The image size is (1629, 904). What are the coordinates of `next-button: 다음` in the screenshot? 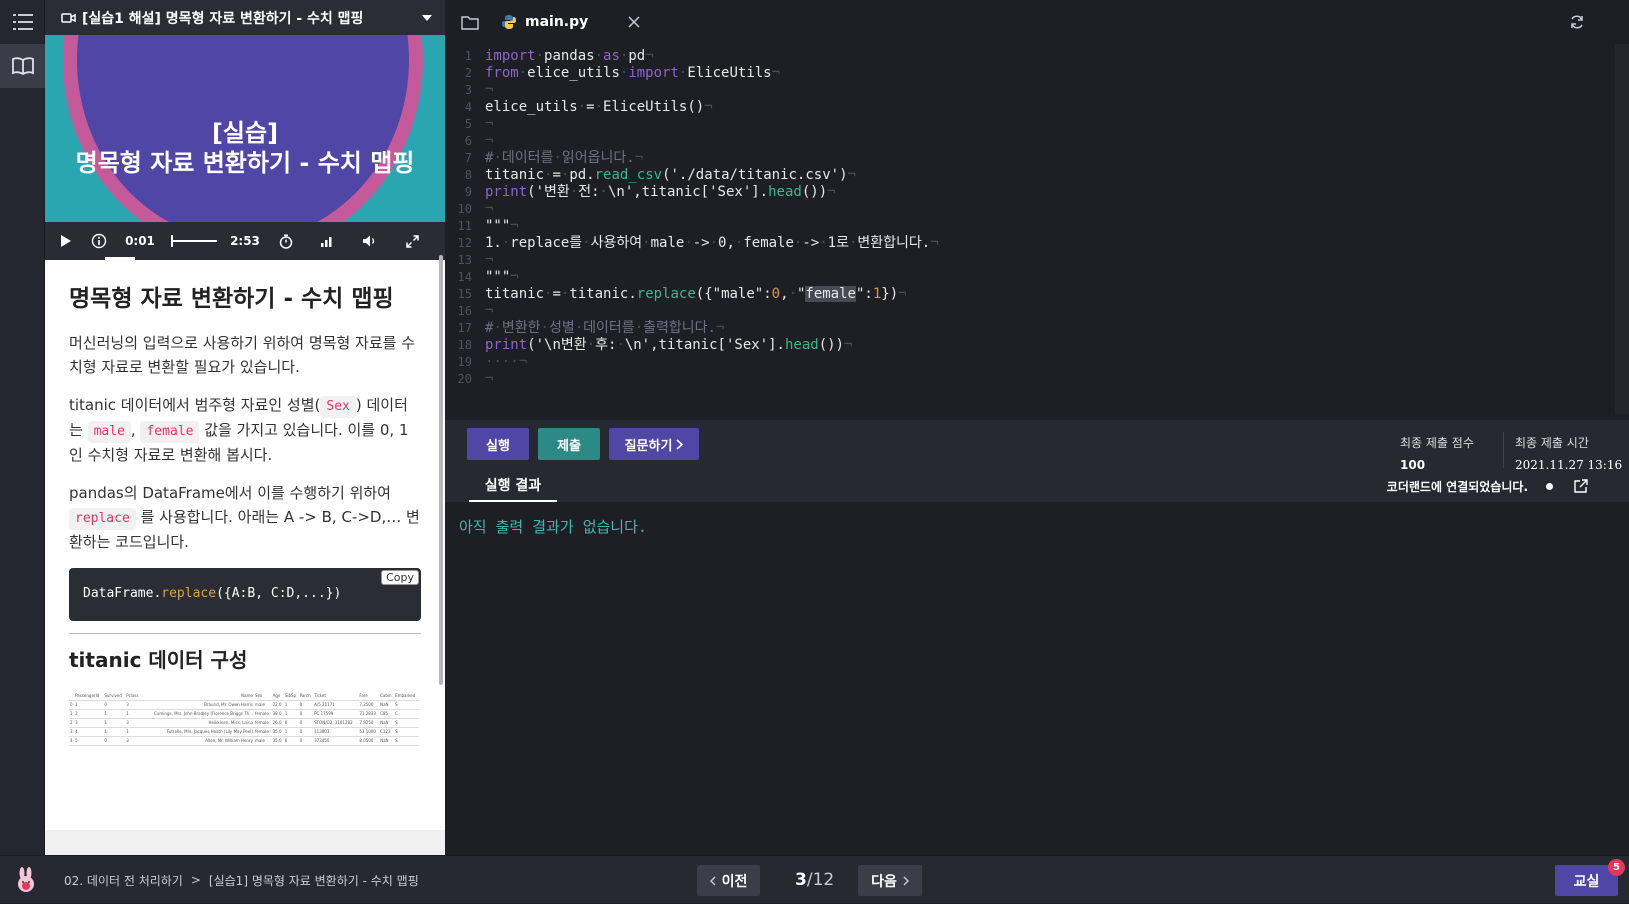 It's located at (890, 880).